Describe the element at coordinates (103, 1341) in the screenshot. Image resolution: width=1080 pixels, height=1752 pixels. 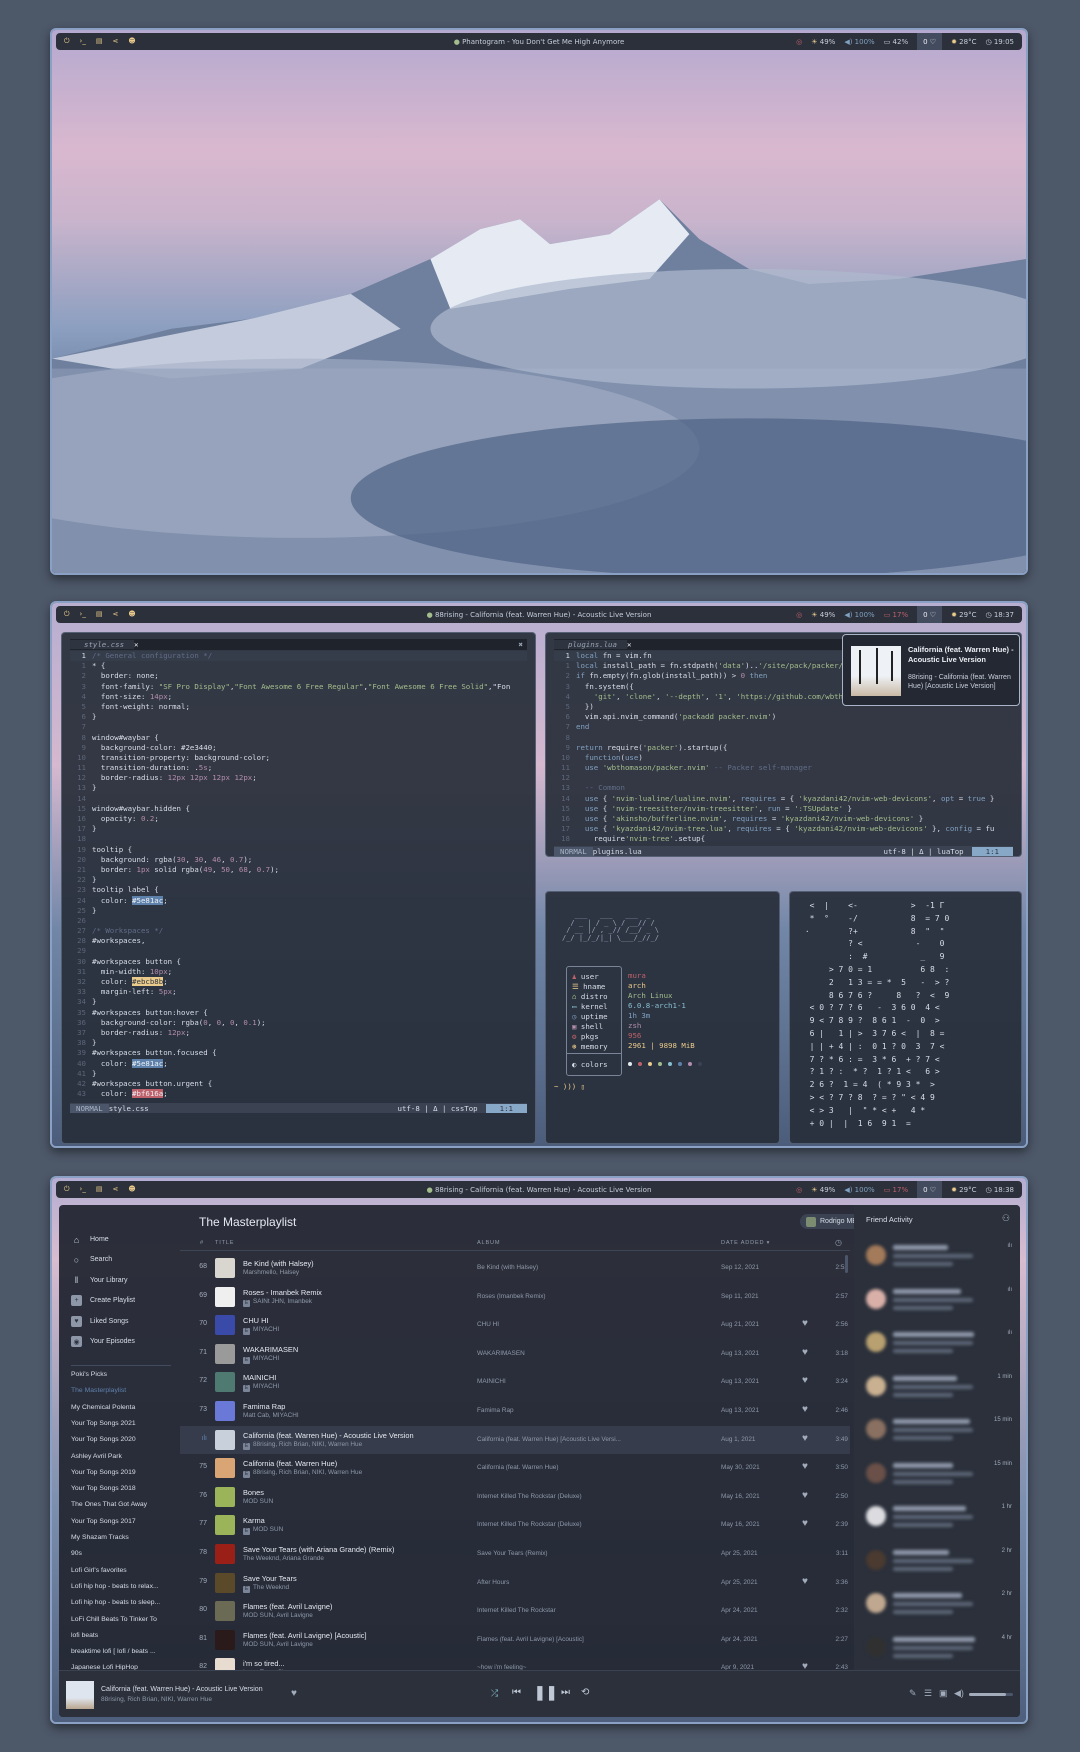
I see `nav-your-episodes: ◉ Your Episodes` at that location.